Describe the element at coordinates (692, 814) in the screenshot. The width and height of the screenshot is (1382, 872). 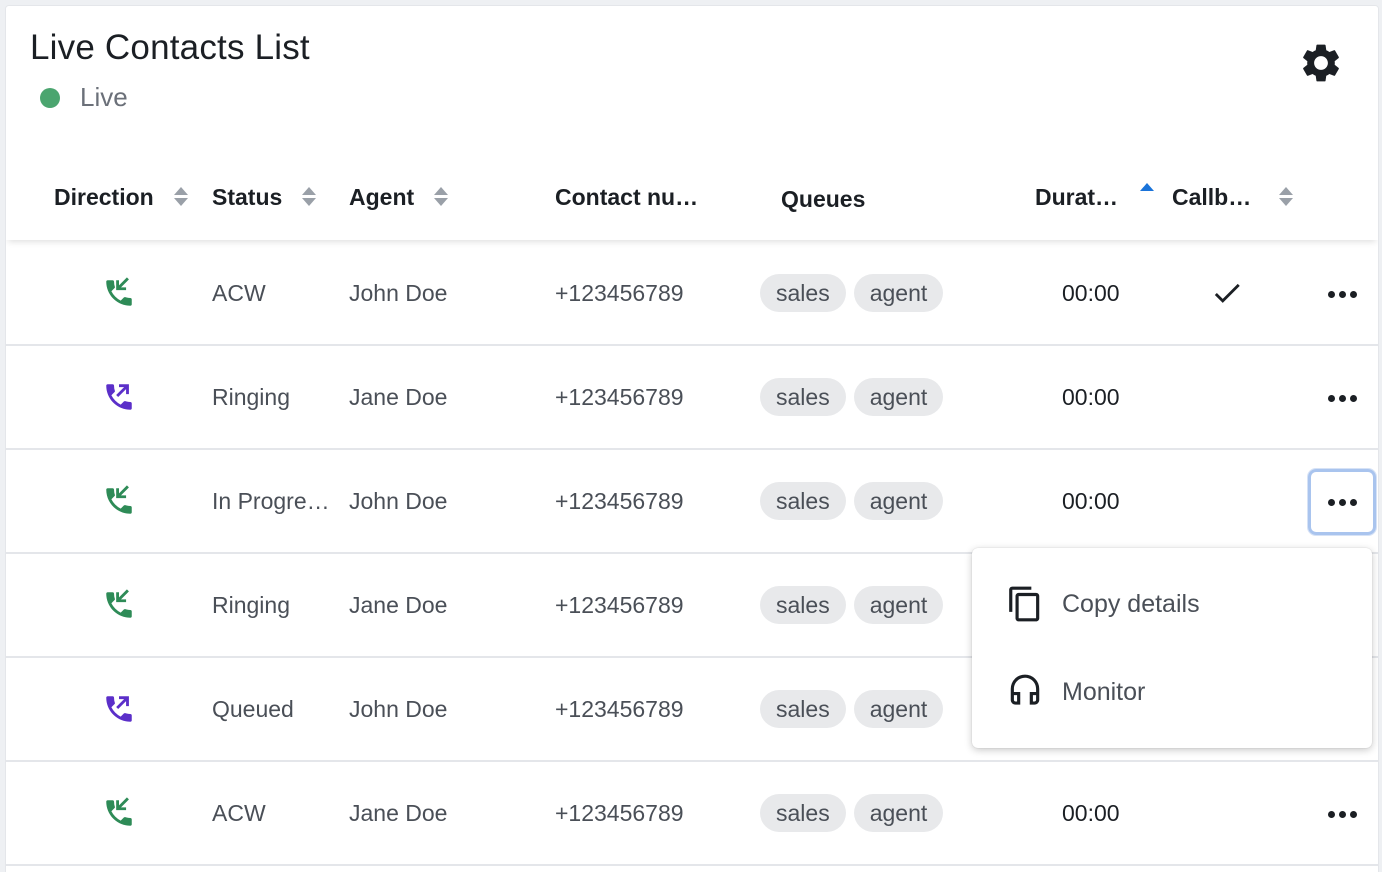
I see `table-row: ACW Jane Doe +123456789 sales agent 00:00` at that location.